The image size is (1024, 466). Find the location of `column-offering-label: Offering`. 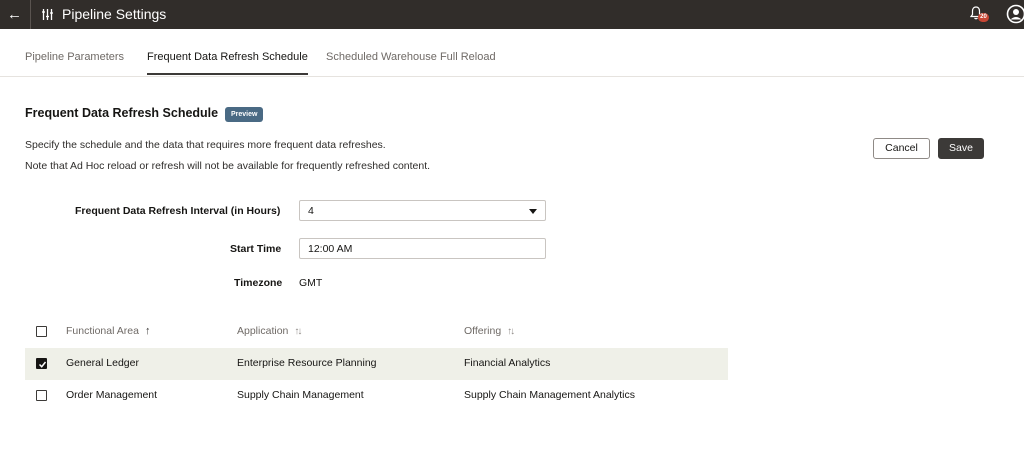

column-offering-label: Offering is located at coordinates (483, 331).